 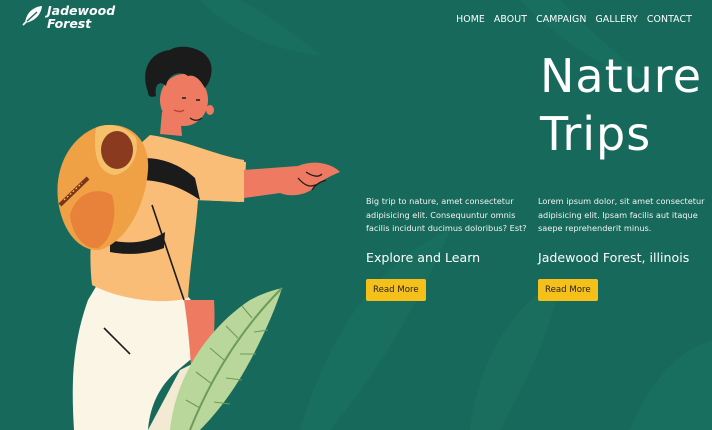 I want to click on brand-name-line2: Forest, so click(x=69, y=23).